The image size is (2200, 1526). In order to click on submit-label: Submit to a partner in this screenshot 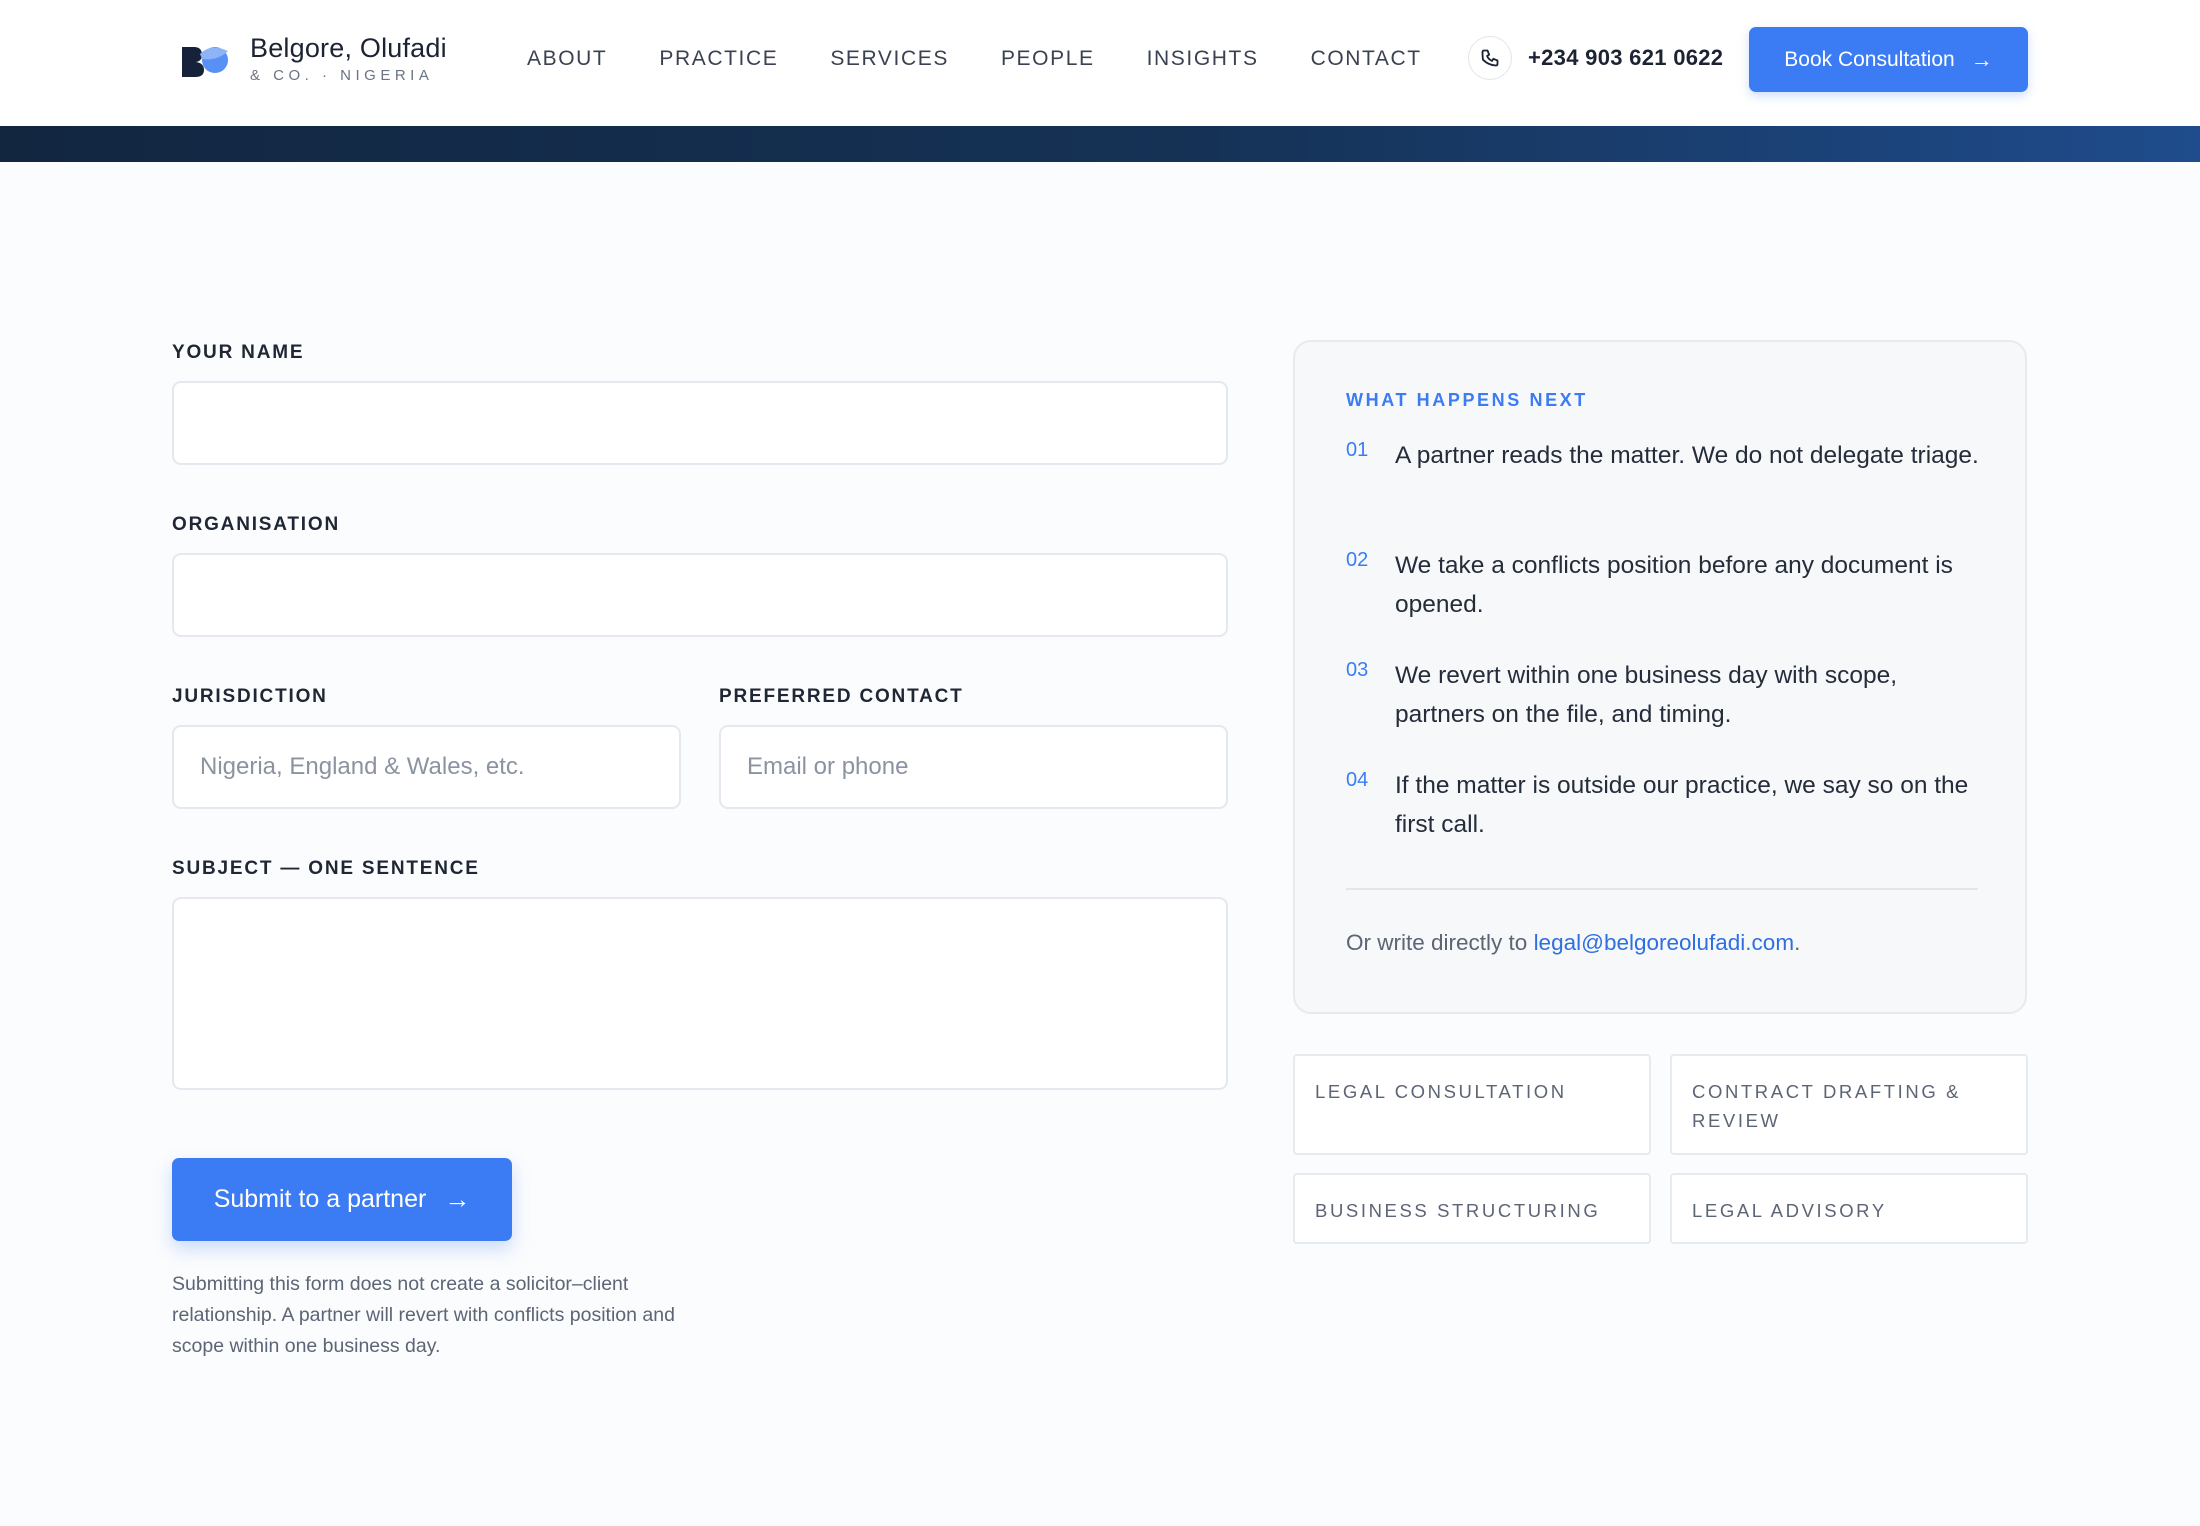, I will do `click(320, 1199)`.